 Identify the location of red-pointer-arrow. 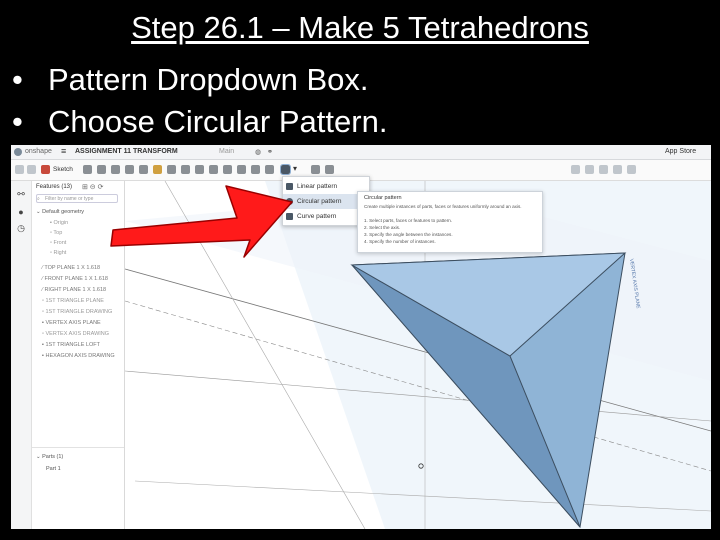
(201, 221).